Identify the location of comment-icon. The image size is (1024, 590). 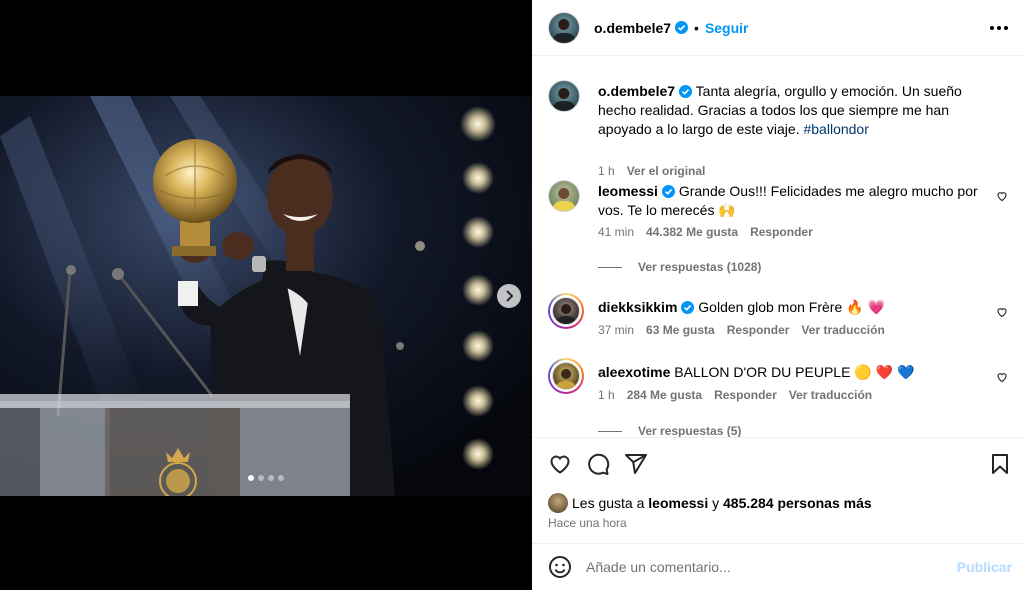
(599, 464).